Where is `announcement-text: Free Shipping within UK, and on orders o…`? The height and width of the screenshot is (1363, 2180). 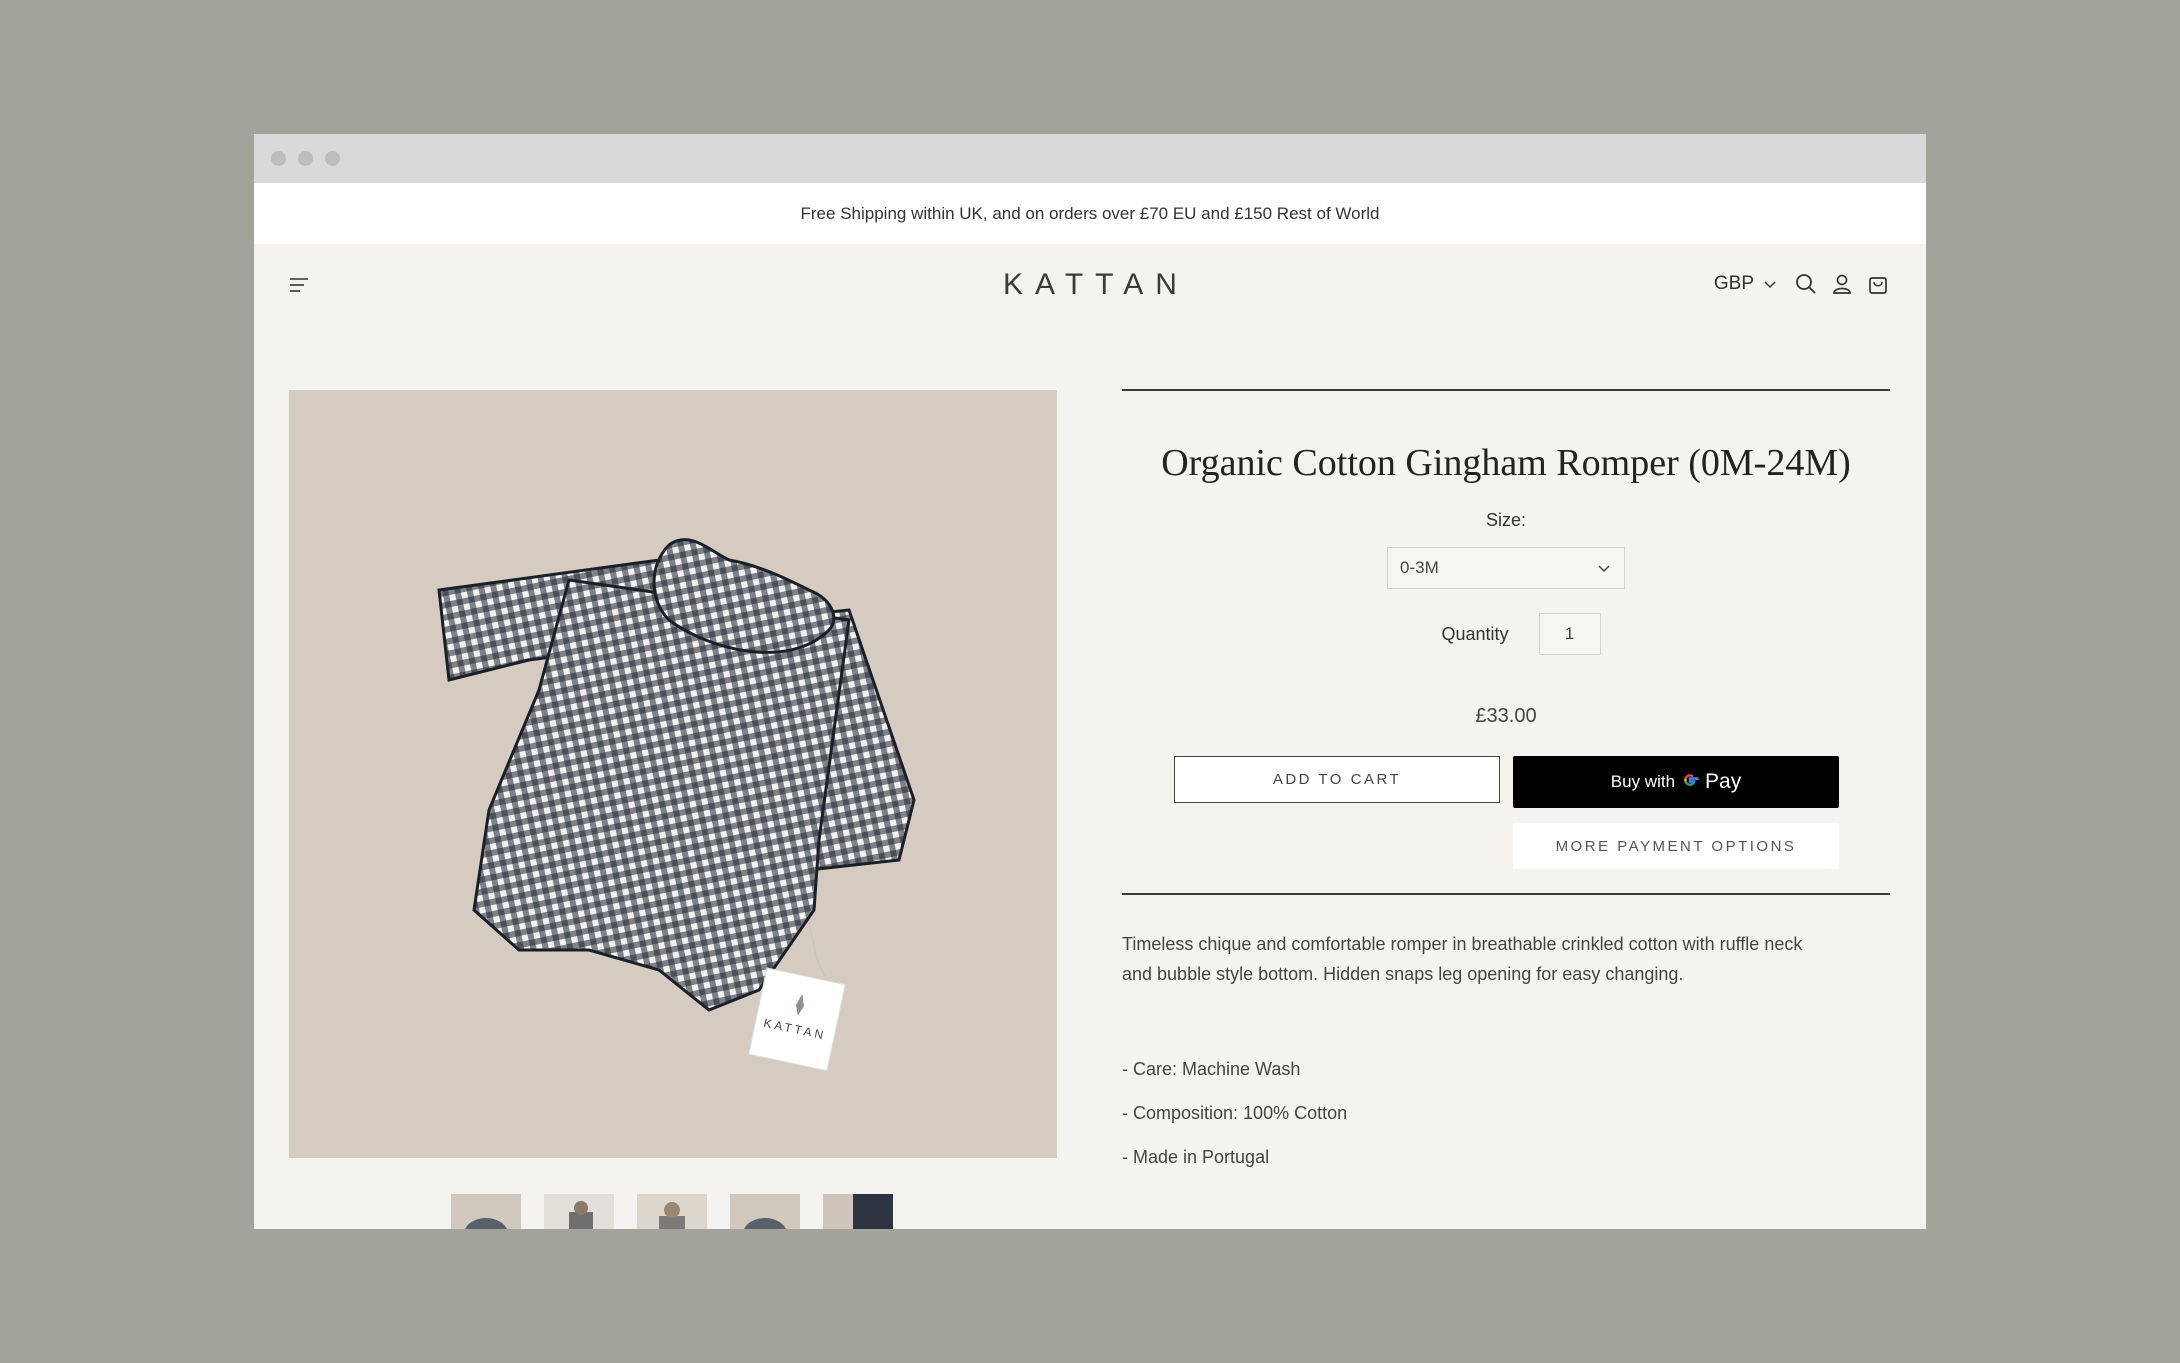
announcement-text: Free Shipping within UK, and on orders o… is located at coordinates (1090, 213).